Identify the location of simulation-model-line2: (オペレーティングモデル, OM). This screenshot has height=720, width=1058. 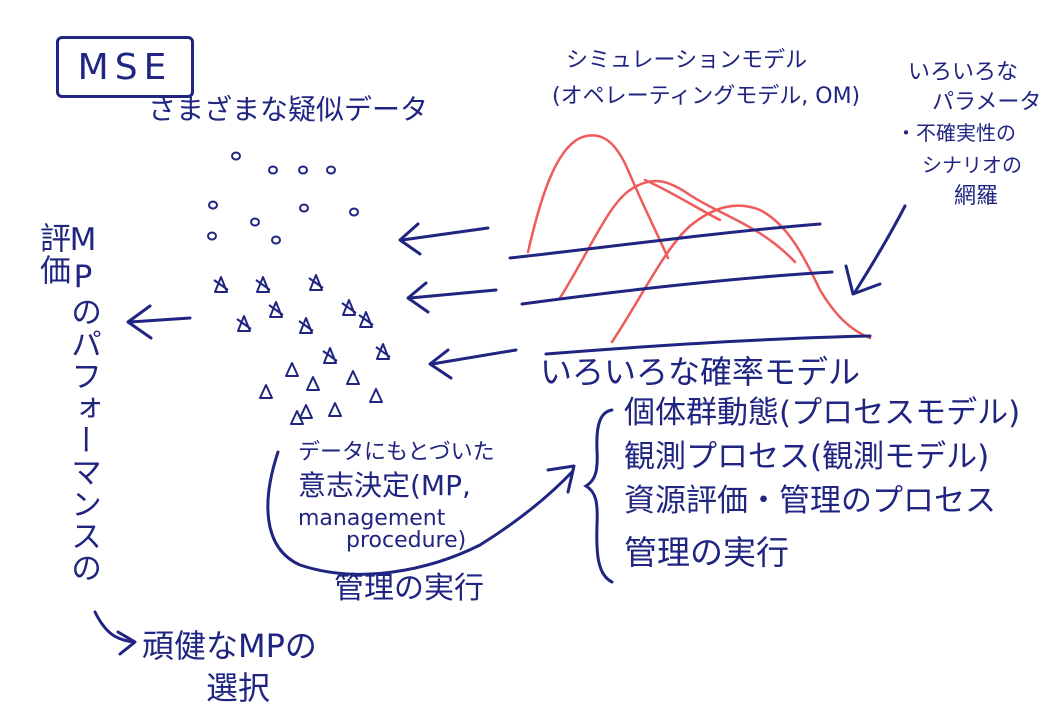
(706, 96).